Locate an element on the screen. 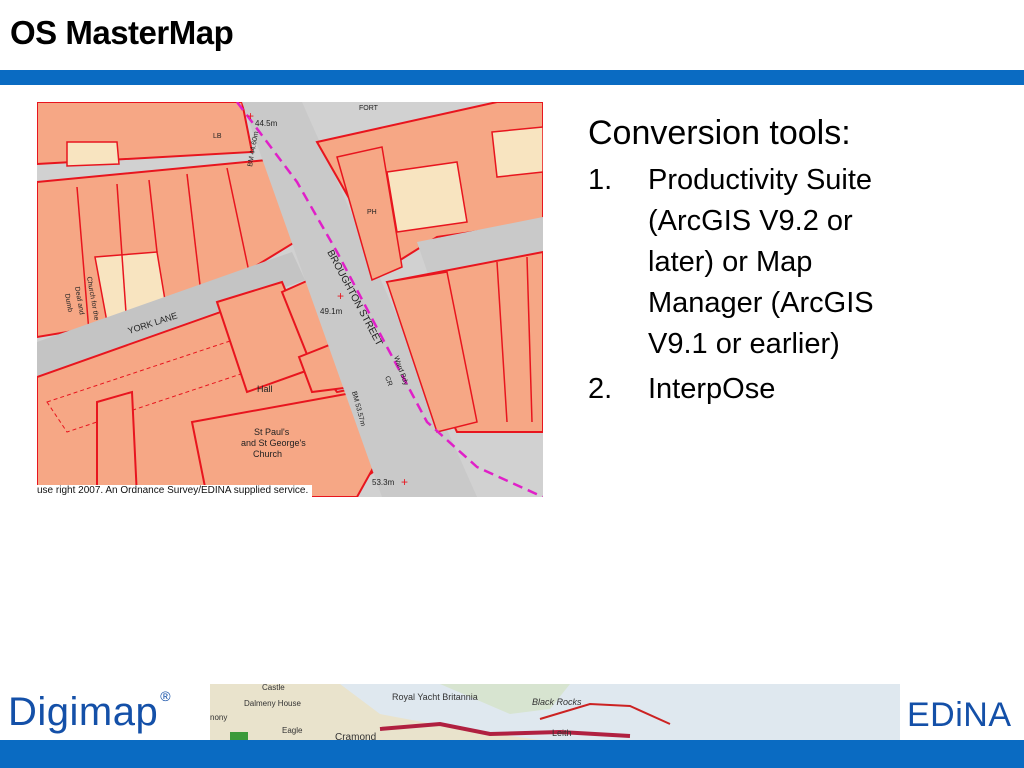 Image resolution: width=1024 pixels, height=768 pixels. map-label-ph: PH is located at coordinates (372, 212).